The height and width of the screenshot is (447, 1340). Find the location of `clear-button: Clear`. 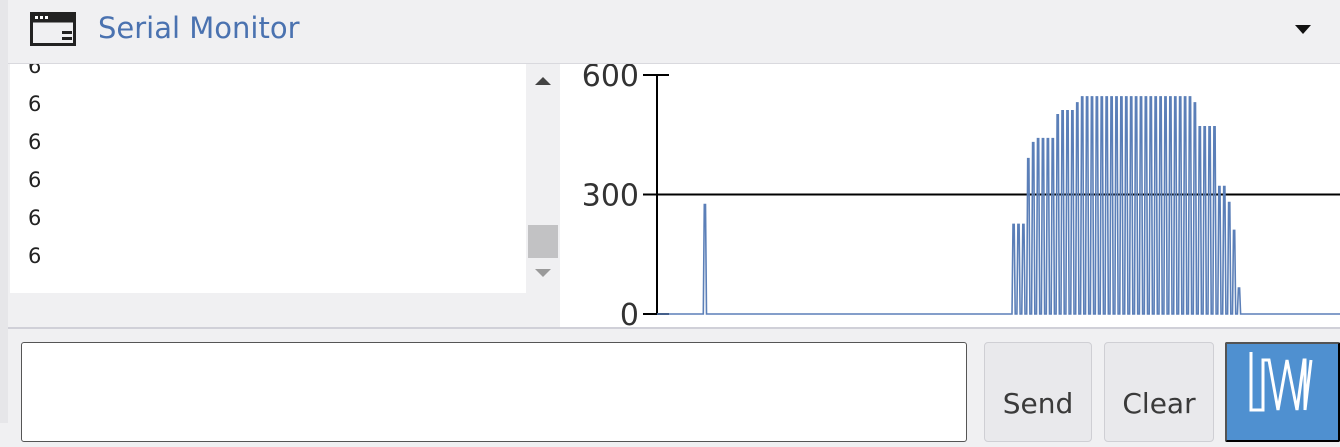

clear-button: Clear is located at coordinates (1159, 392).